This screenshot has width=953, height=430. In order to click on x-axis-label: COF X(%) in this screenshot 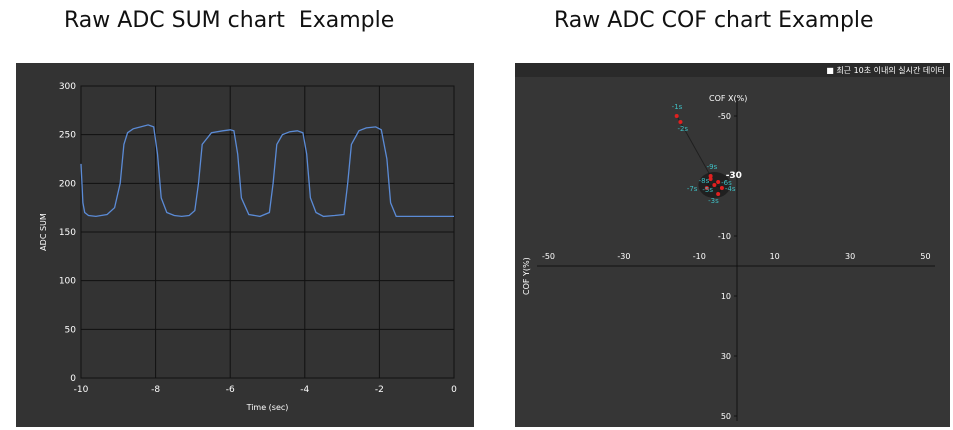, I will do `click(728, 98)`.